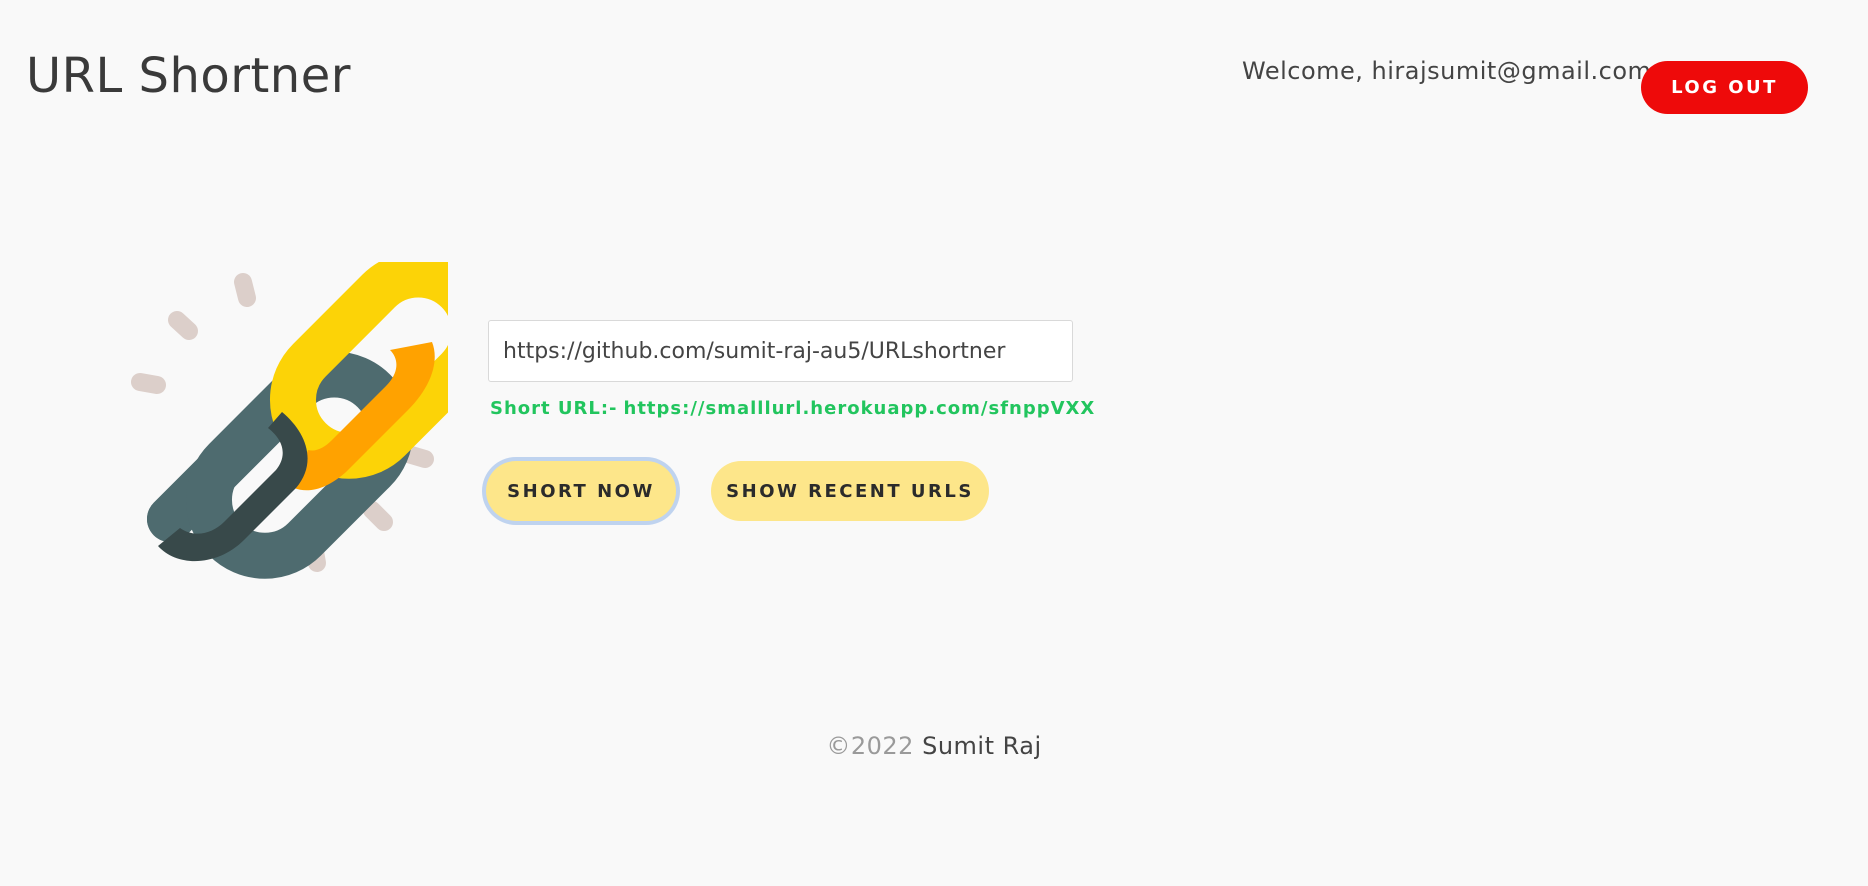  What do you see at coordinates (289, 420) in the screenshot?
I see `chain-link-icon` at bounding box center [289, 420].